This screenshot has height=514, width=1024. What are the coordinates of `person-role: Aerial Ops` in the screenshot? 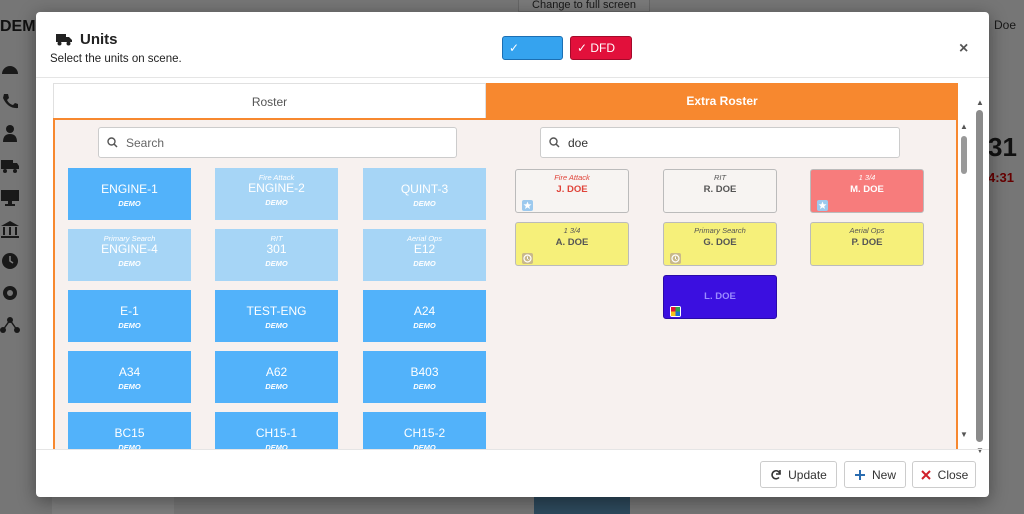 It's located at (867, 230).